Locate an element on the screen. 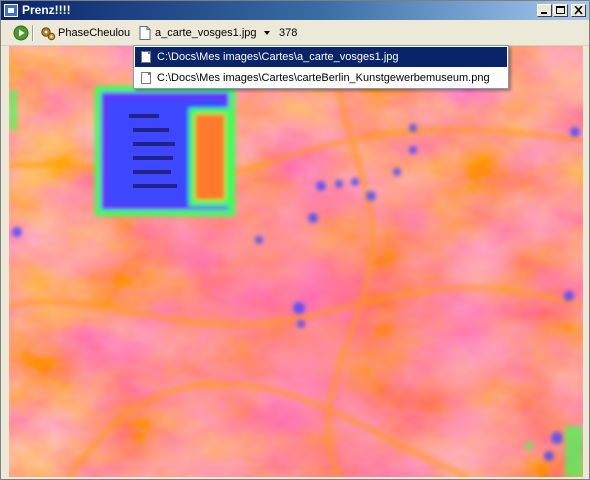 This screenshot has height=480, width=590. window-title: Prenz!!!! is located at coordinates (46, 10).